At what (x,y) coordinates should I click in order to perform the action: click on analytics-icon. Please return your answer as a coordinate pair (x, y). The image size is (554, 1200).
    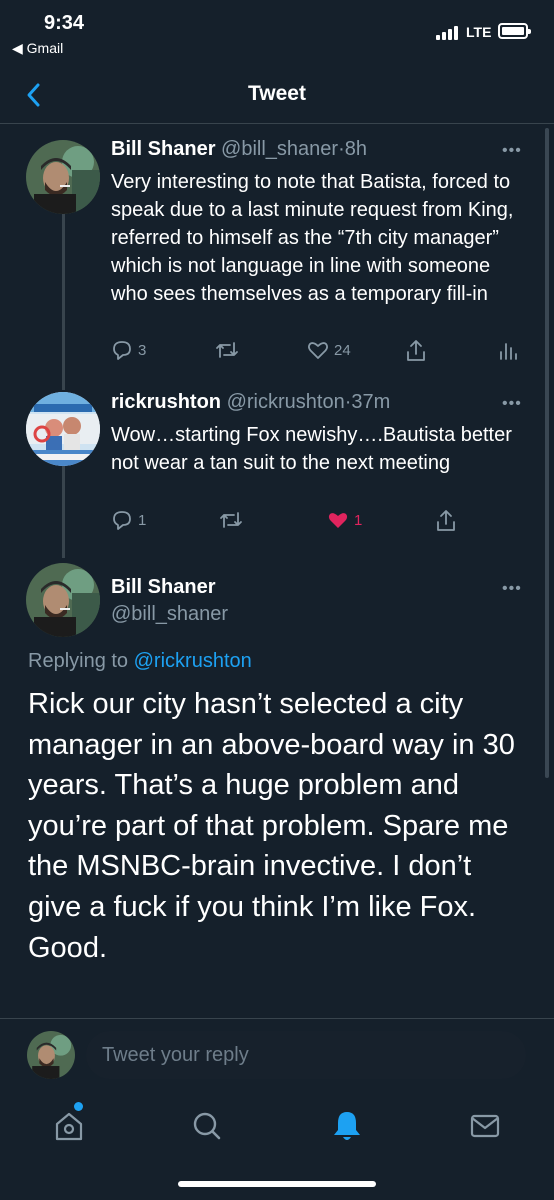
    Looking at the image, I should click on (508, 351).